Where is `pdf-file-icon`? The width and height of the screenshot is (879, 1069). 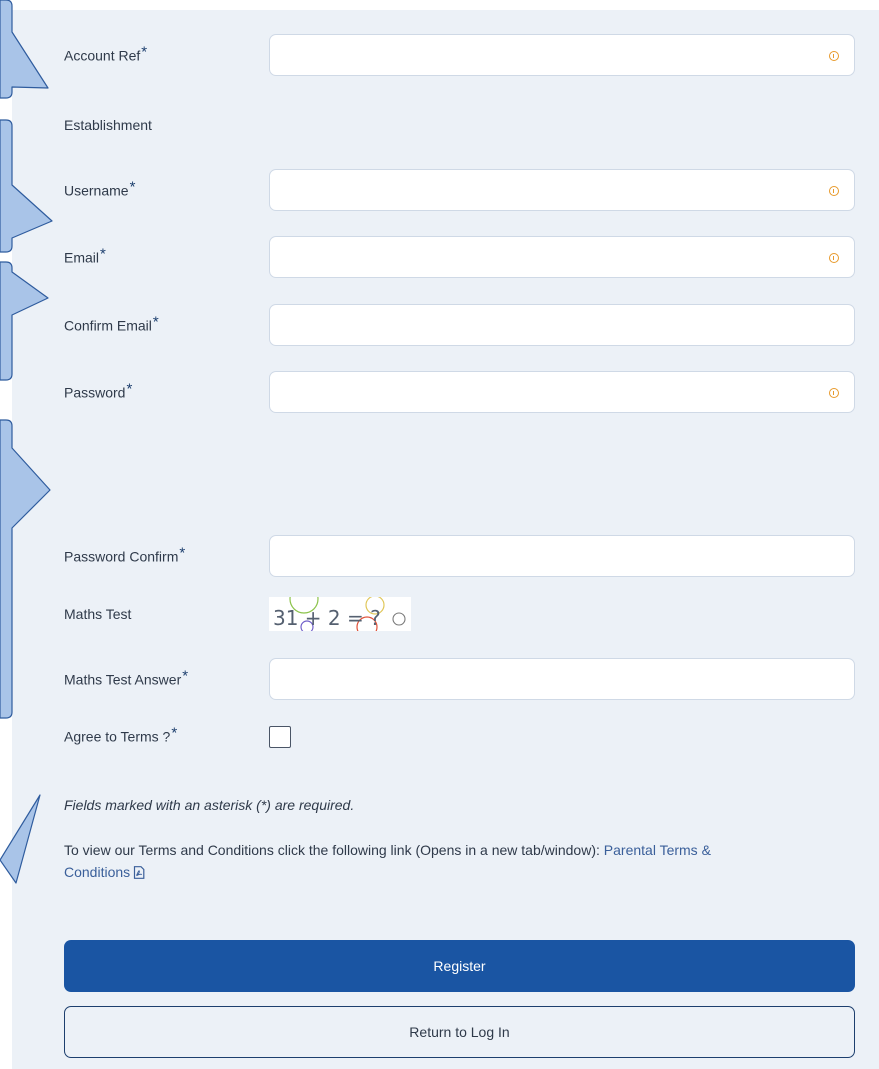 pdf-file-icon is located at coordinates (139, 874).